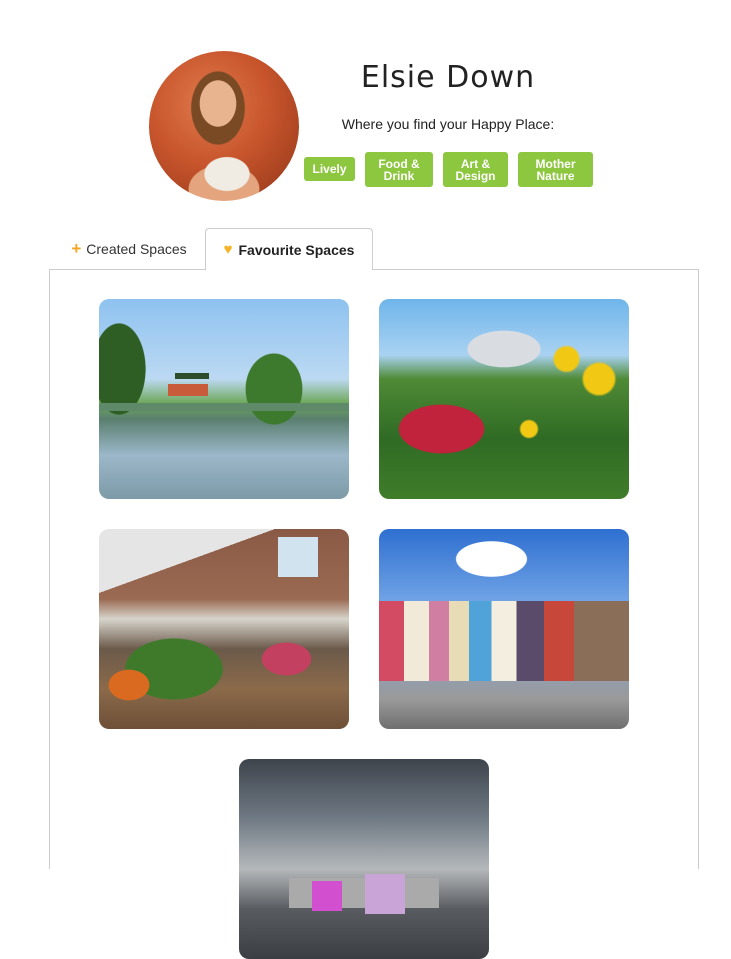  Describe the element at coordinates (504, 629) in the screenshot. I see `space-card-colorful-street` at that location.